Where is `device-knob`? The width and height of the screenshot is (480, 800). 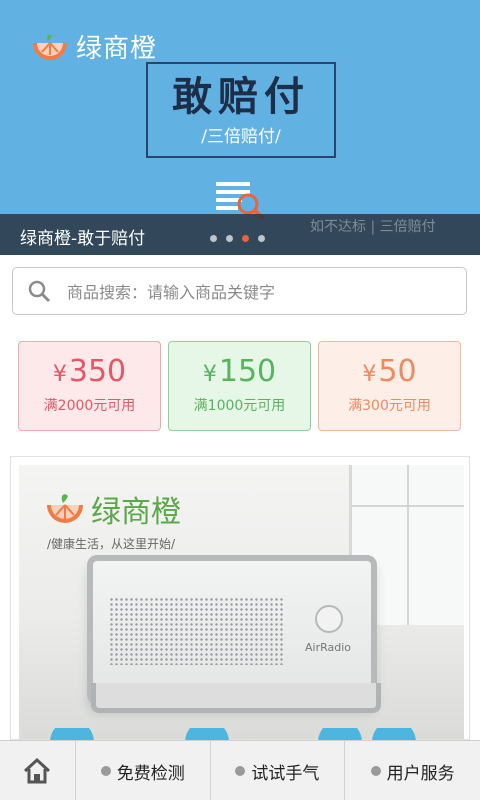 device-knob is located at coordinates (329, 619).